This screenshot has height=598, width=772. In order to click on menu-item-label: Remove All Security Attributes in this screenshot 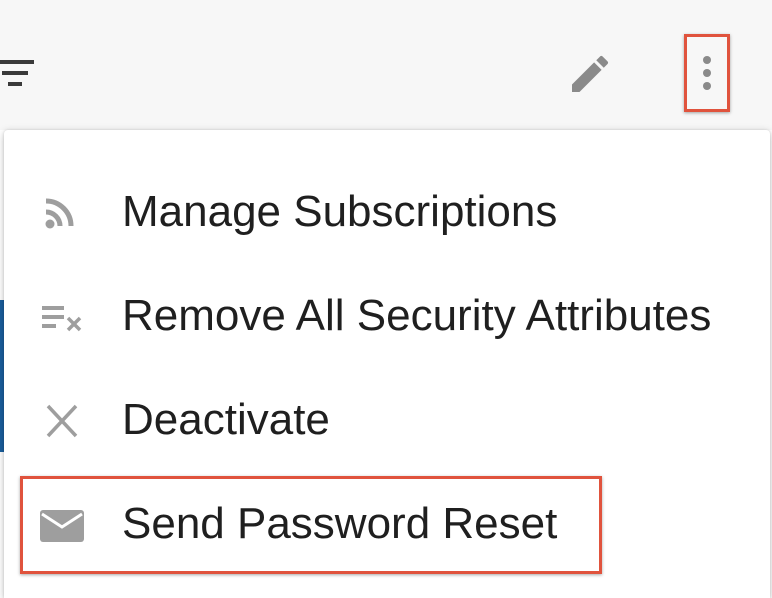, I will do `click(417, 315)`.